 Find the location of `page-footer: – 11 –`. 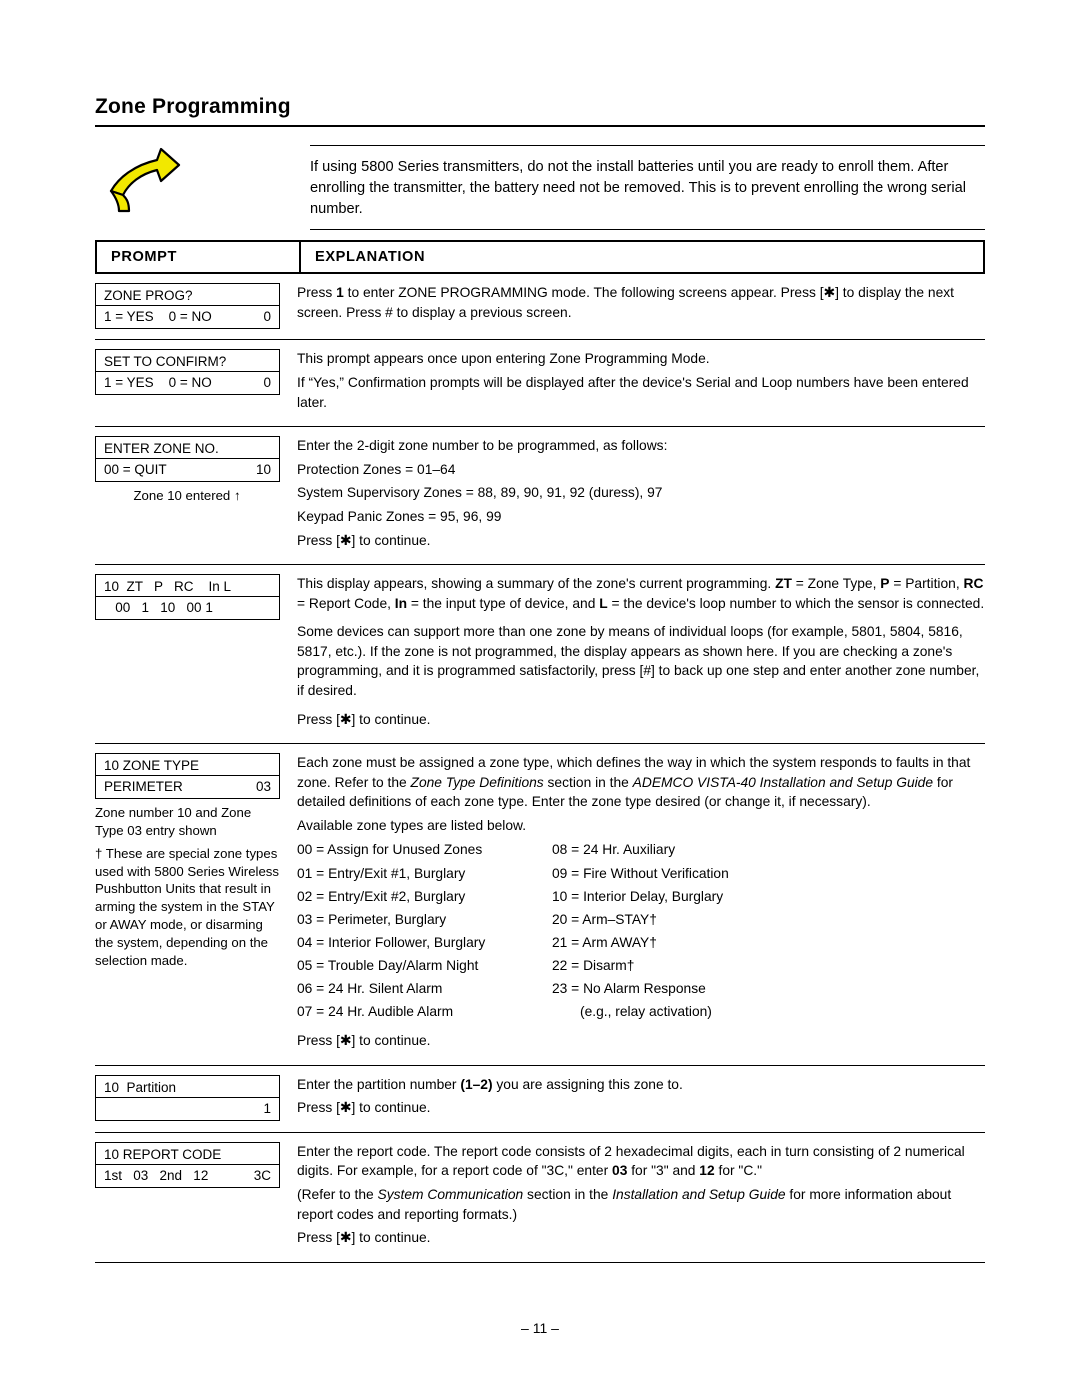

page-footer: – 11 – is located at coordinates (540, 1328).